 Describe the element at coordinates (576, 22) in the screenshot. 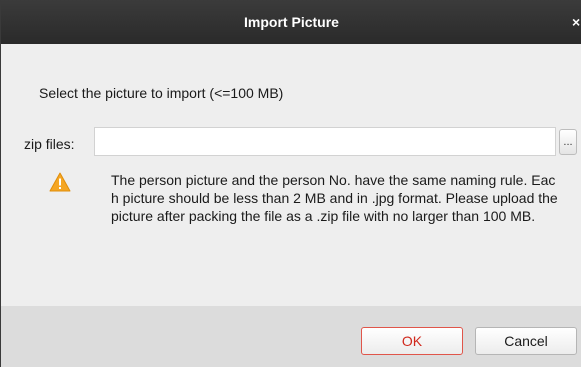

I see `close-icon: ×` at that location.